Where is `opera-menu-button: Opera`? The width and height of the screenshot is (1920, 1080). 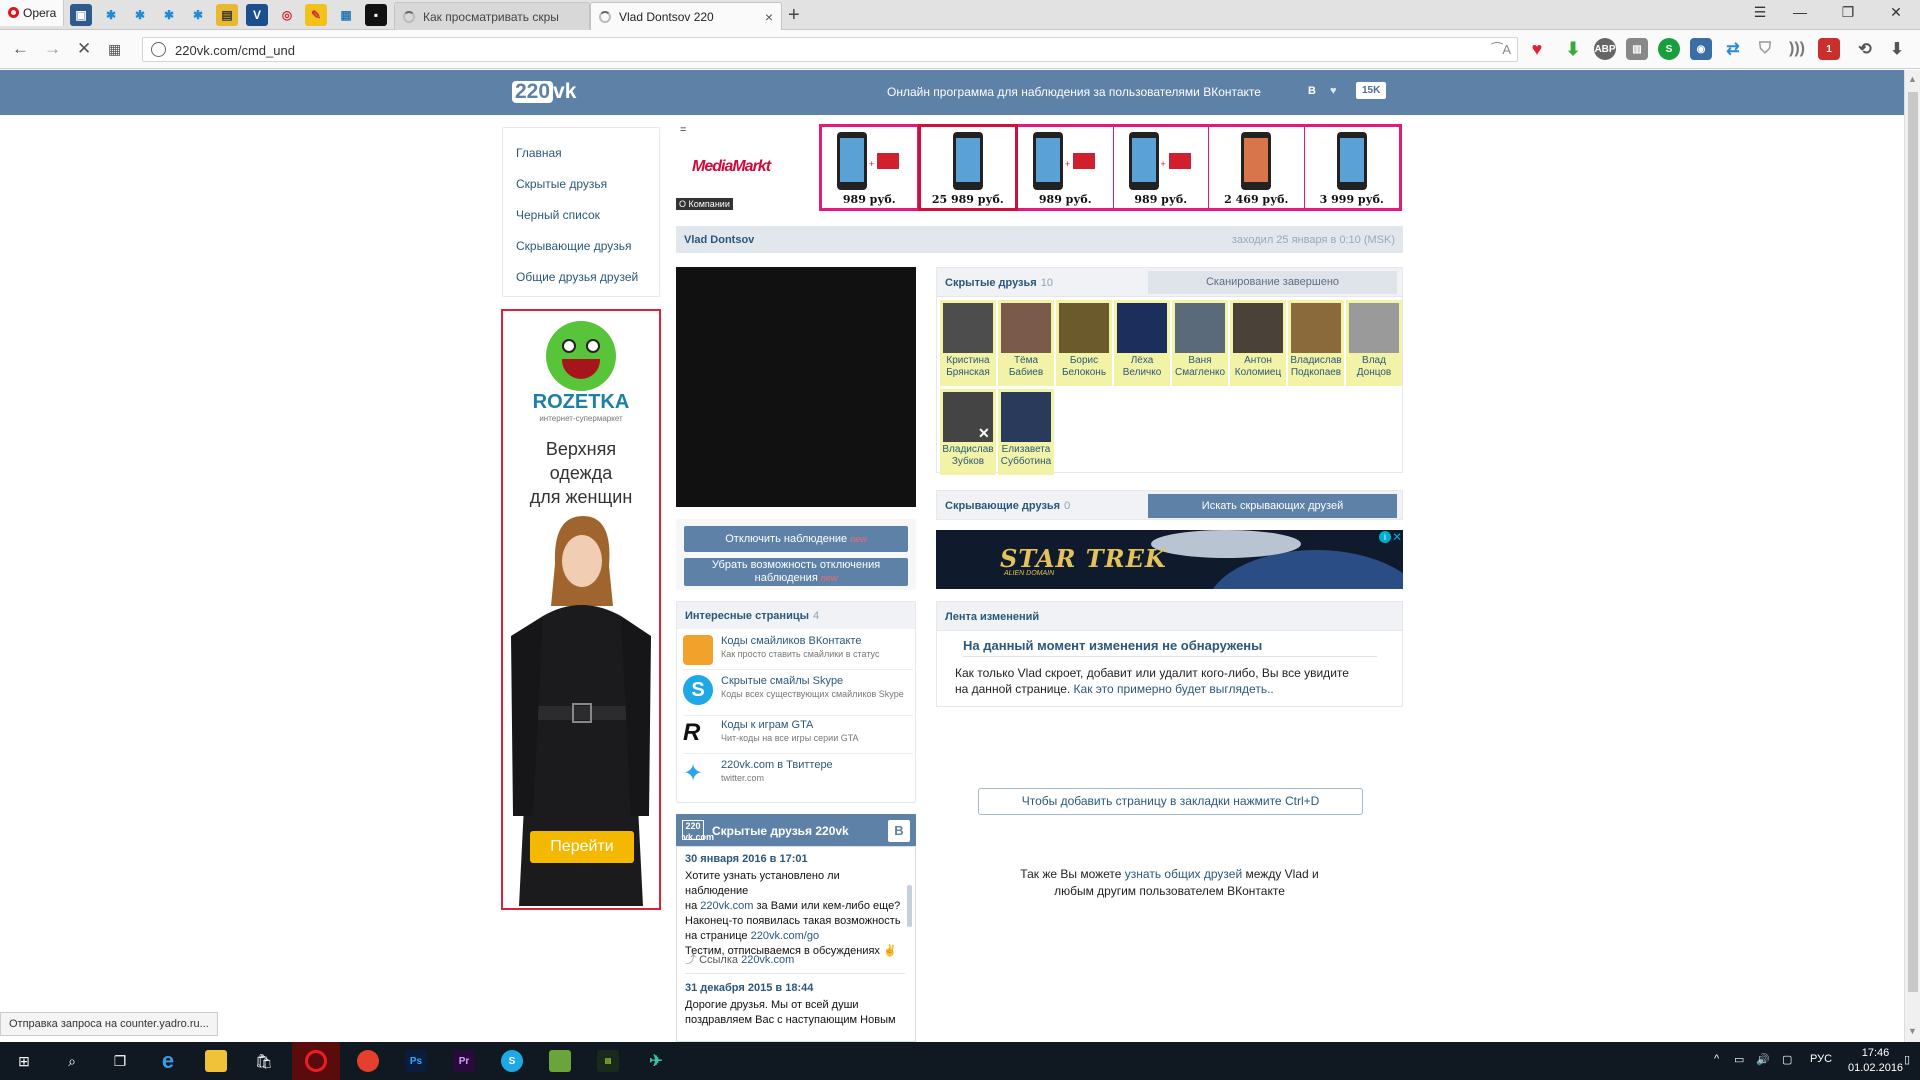 opera-menu-button: Opera is located at coordinates (32, 13).